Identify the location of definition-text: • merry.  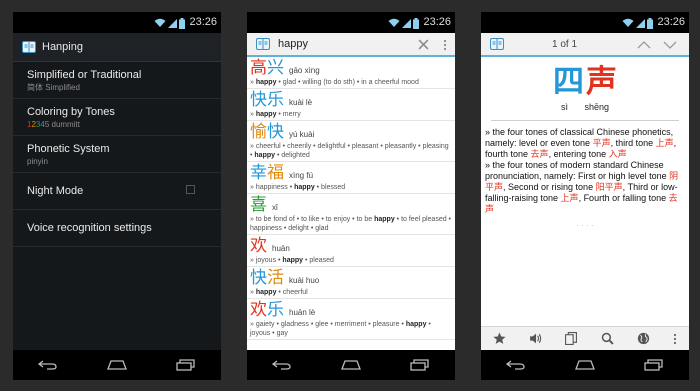
(288, 114).